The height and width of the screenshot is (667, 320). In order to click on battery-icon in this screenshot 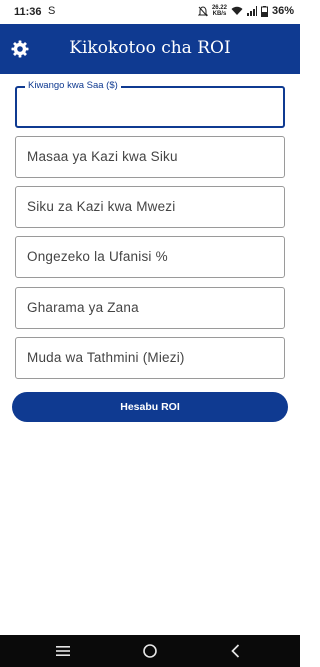, I will do `click(264, 11)`.